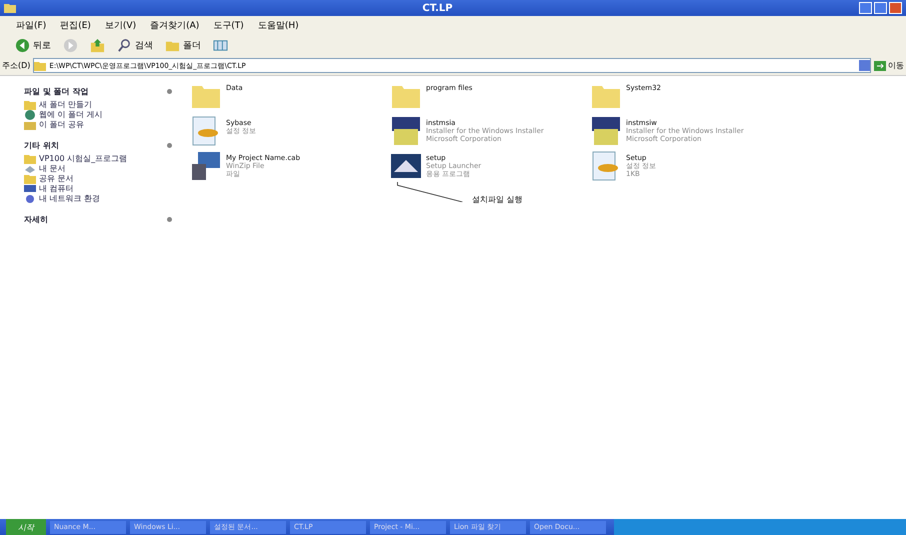 This screenshot has width=906, height=535. What do you see at coordinates (124, 45) in the screenshot?
I see `search-icon` at bounding box center [124, 45].